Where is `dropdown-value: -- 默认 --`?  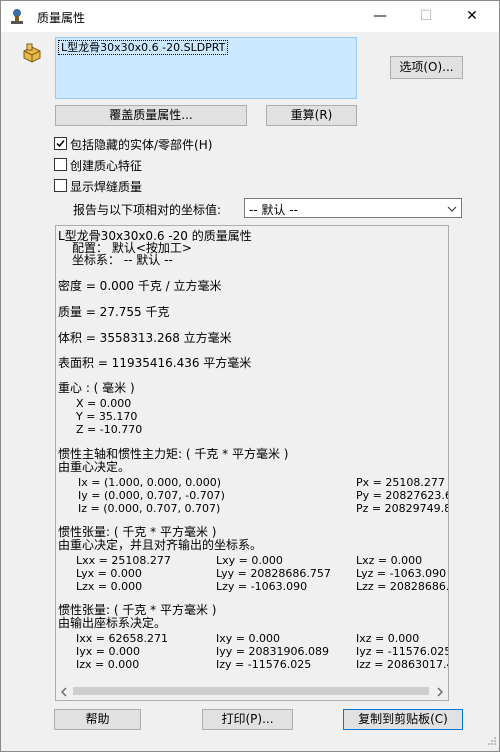
dropdown-value: -- 默认 -- is located at coordinates (273, 210).